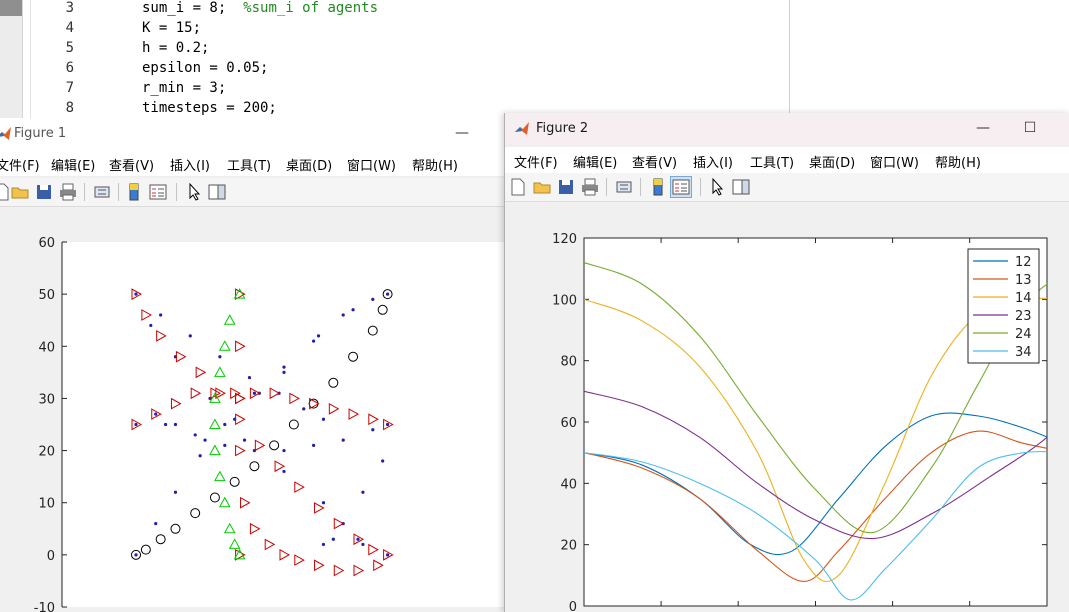 This screenshot has width=1069, height=612. Describe the element at coordinates (30, 60) in the screenshot. I see `editor-gutter-divider` at that location.